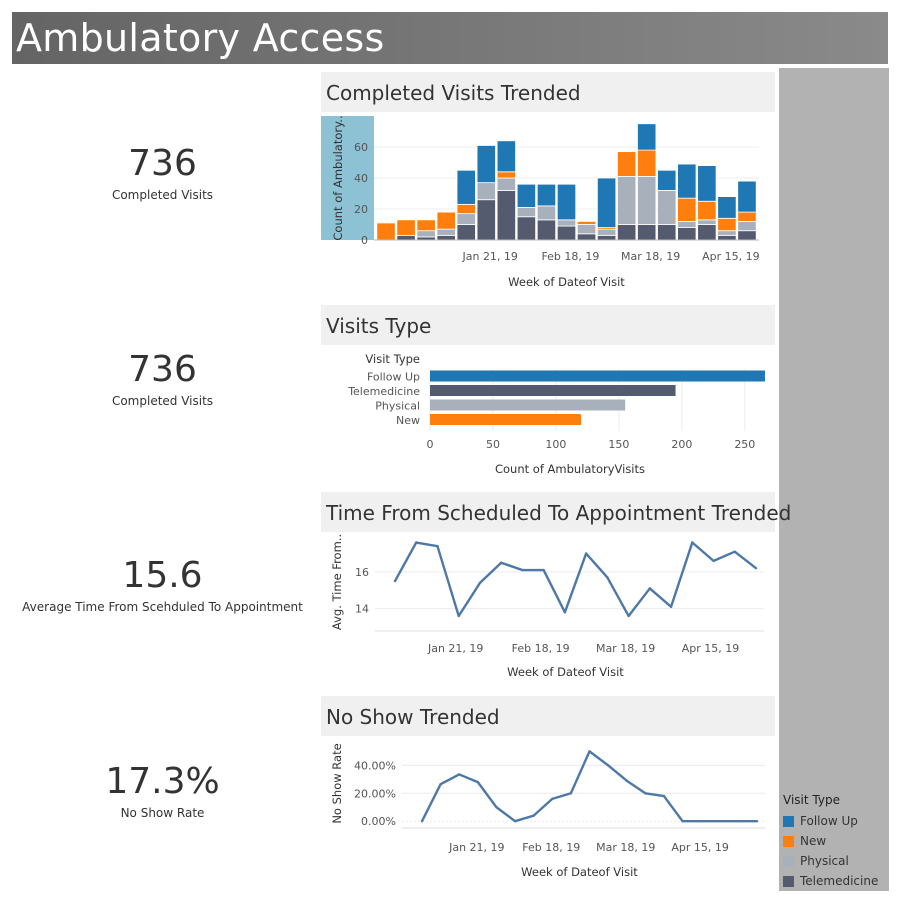  What do you see at coordinates (681, 444) in the screenshot?
I see `x-tick-label: 200` at bounding box center [681, 444].